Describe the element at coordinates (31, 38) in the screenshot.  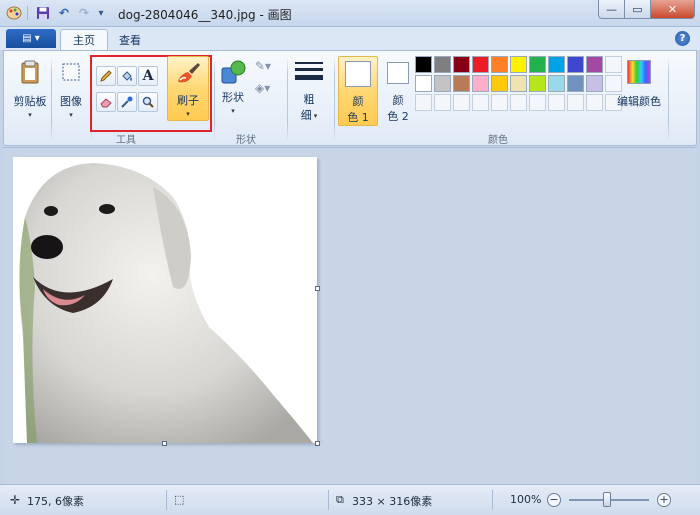
I see `app-menu-button: ▤ ▾` at that location.